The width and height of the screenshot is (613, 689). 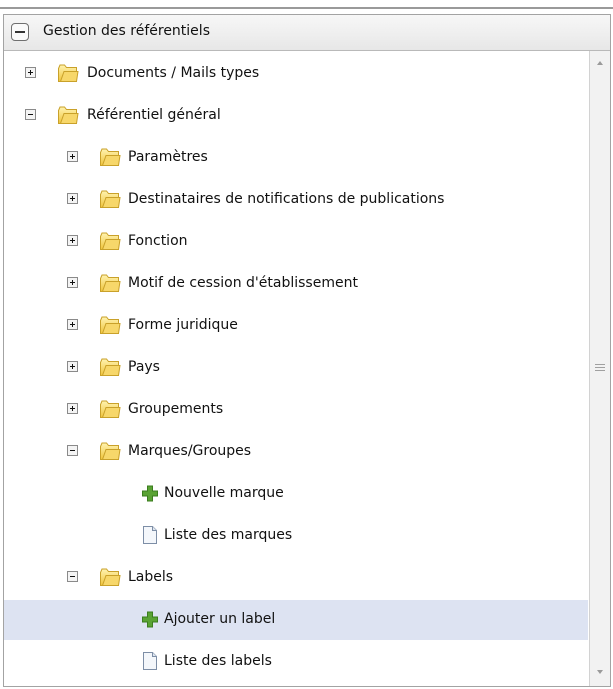 I want to click on tree-item-liste-des-labels: Liste des labels, so click(x=296, y=662).